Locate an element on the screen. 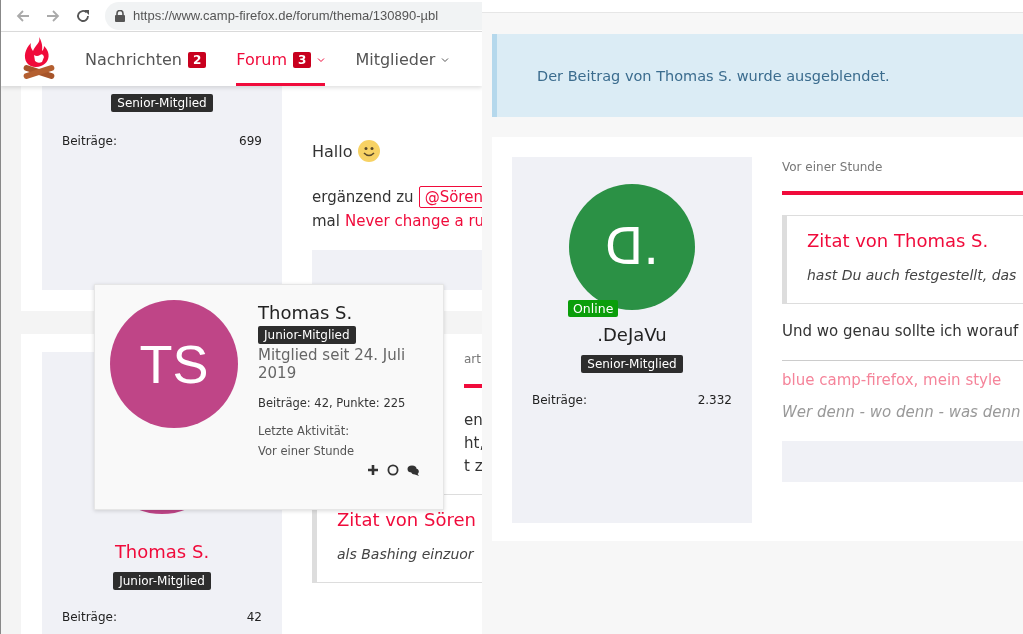  post-text: en is located at coordinates (473, 420).